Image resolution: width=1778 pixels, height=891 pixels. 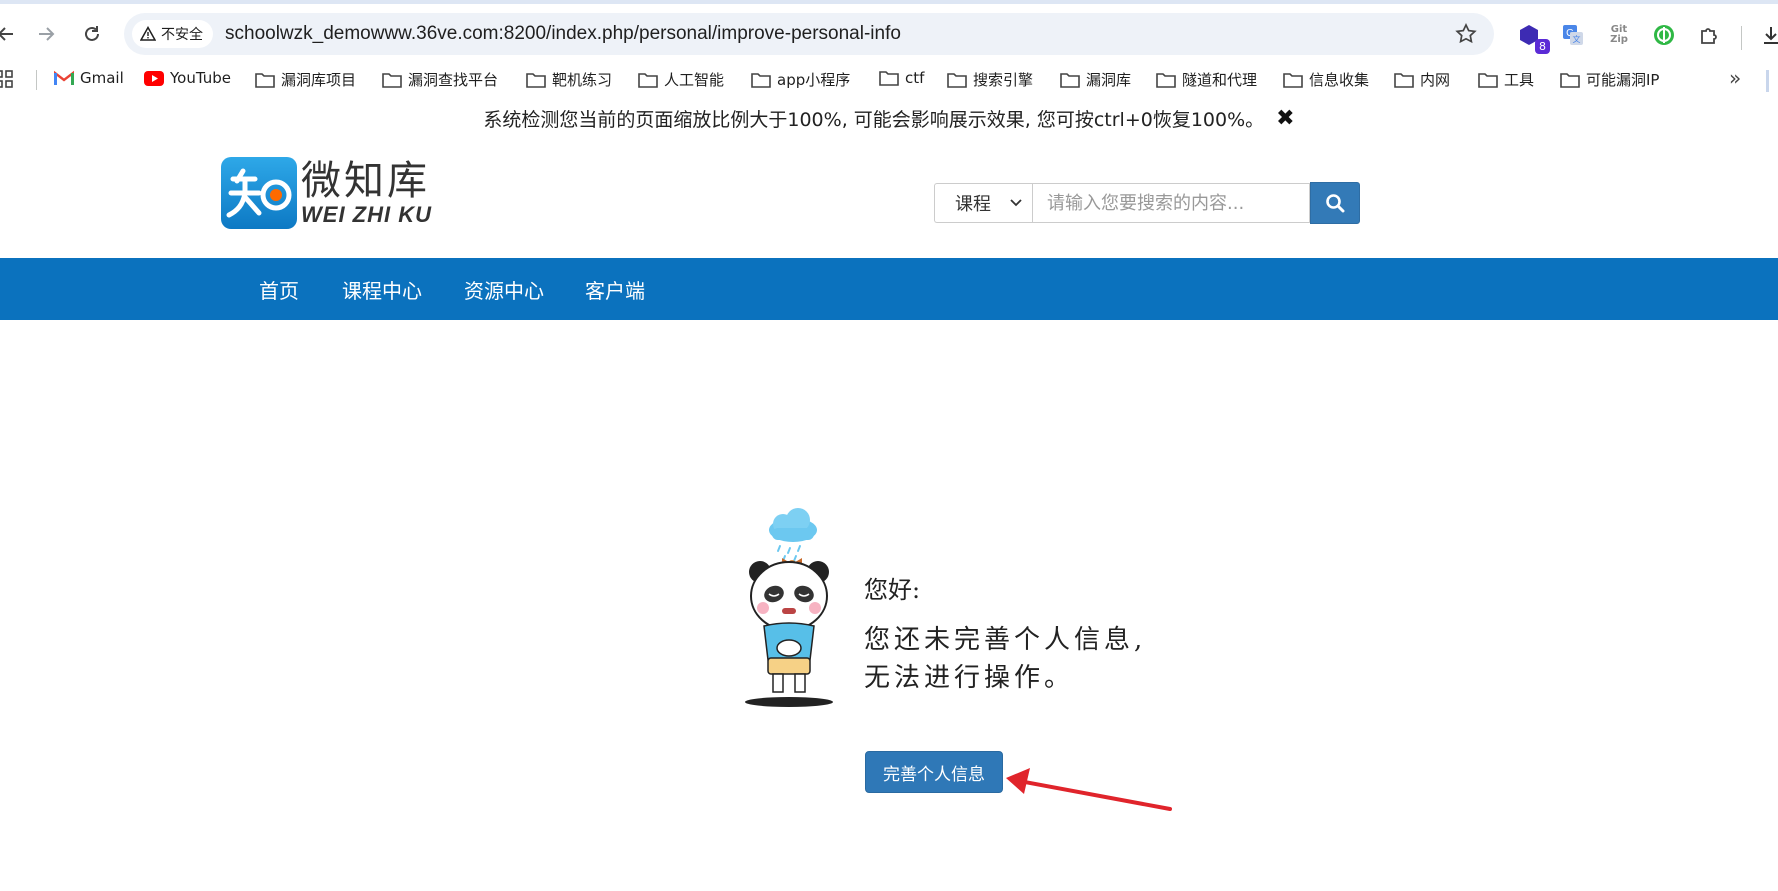 I want to click on gitzip-button: Git Zip, so click(x=1619, y=35).